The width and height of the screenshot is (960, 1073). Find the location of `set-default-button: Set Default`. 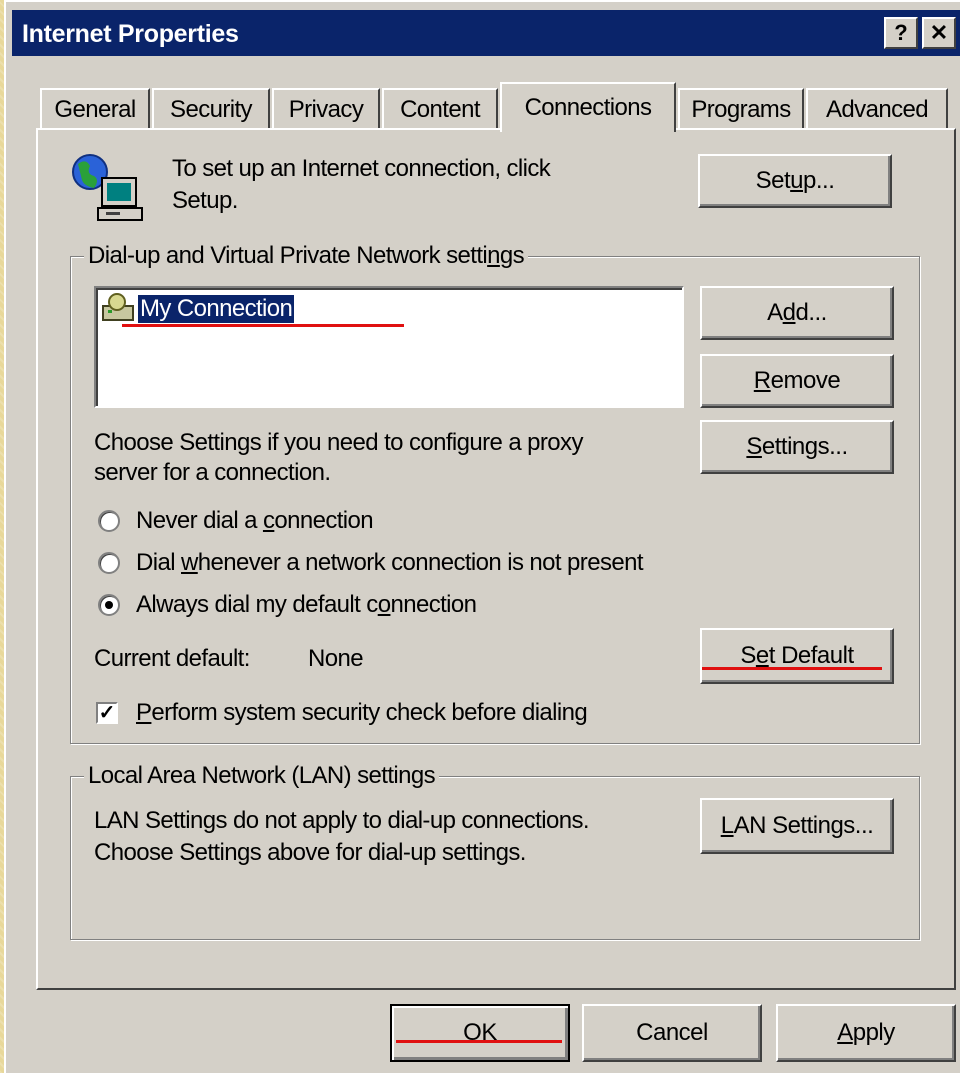

set-default-button: Set Default is located at coordinates (797, 656).